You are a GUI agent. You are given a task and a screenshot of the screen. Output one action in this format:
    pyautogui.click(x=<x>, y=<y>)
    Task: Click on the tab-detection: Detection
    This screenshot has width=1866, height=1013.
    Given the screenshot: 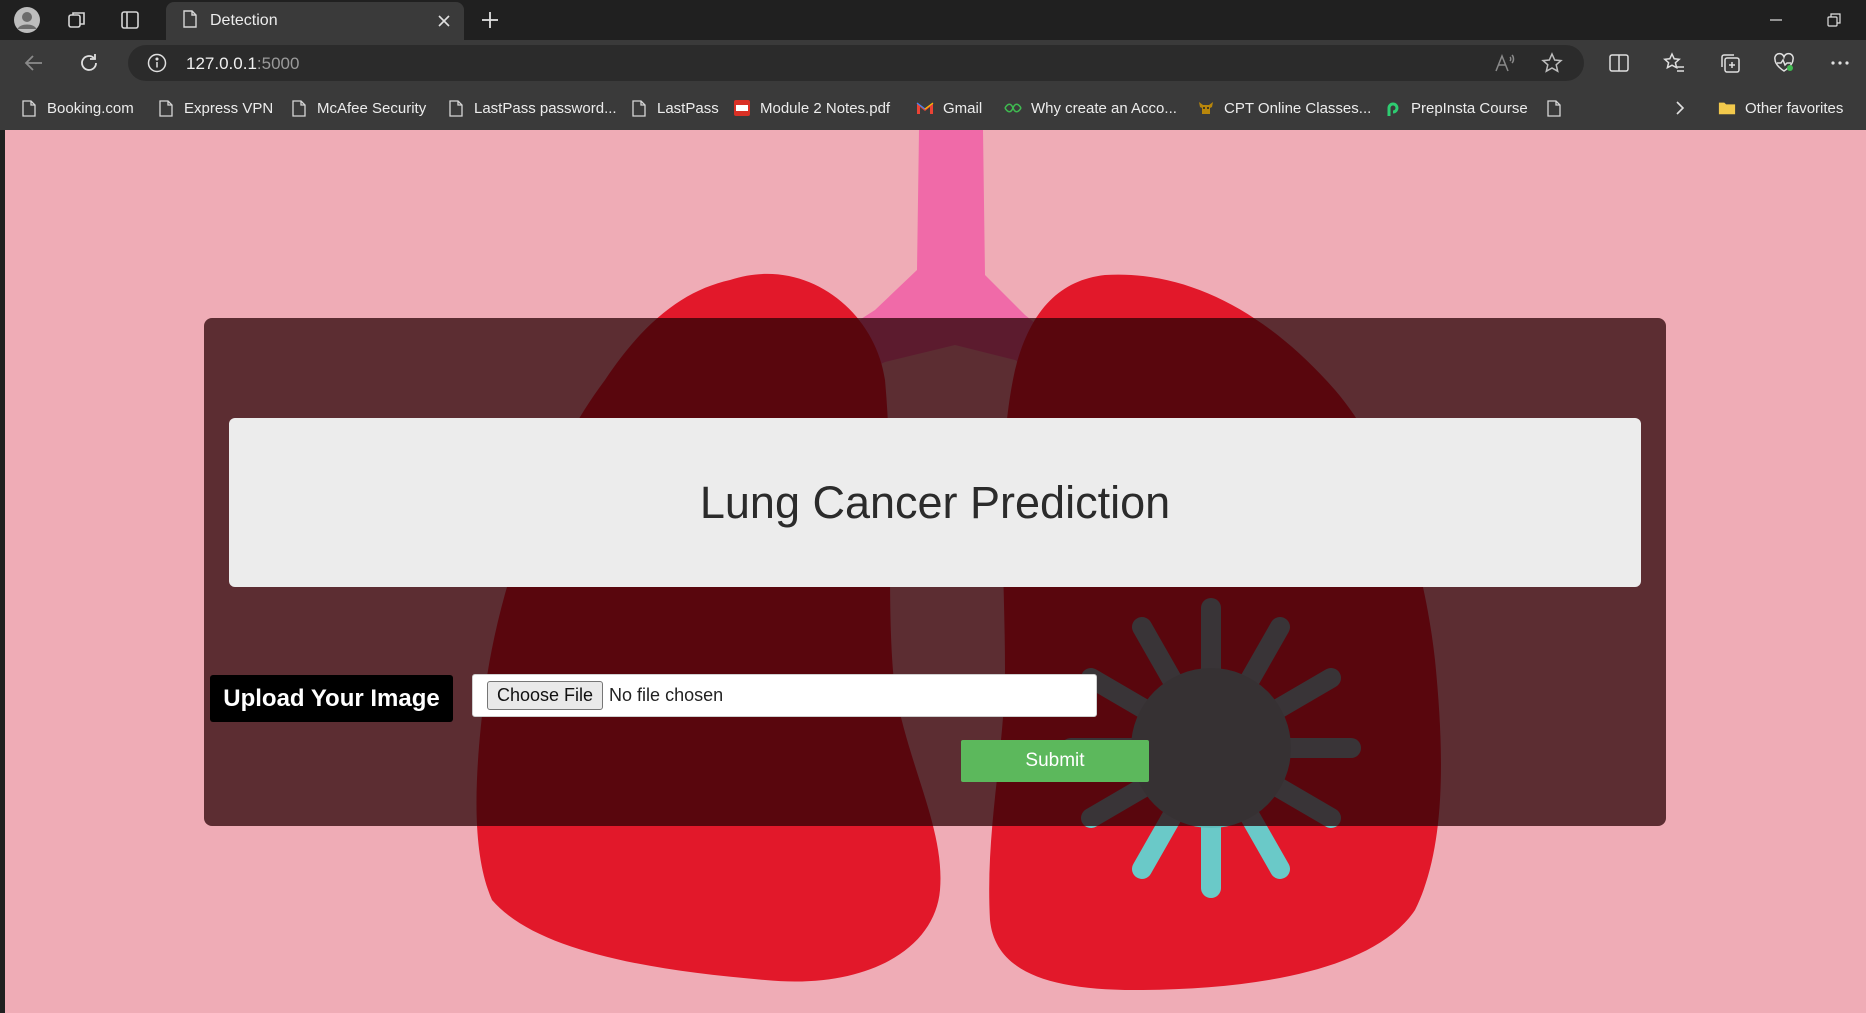 What is the action you would take?
    pyautogui.click(x=315, y=21)
    